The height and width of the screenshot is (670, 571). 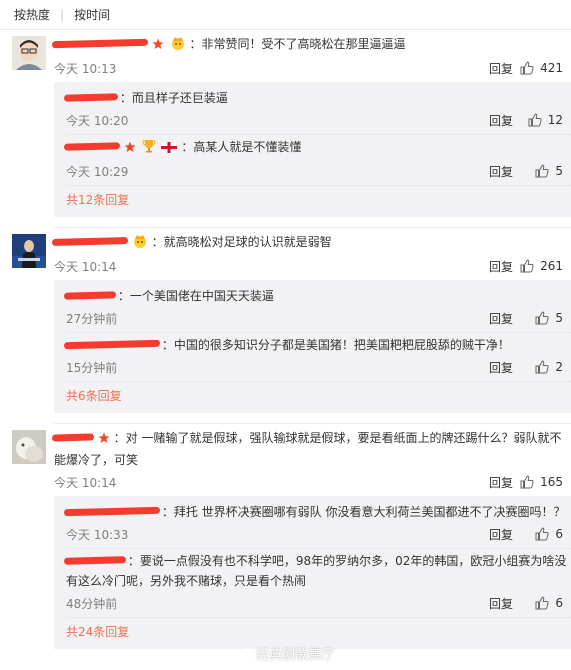 What do you see at coordinates (241, 242) in the screenshot?
I see `comment-text: ：就高晓松对足球的认识就是弱智` at bounding box center [241, 242].